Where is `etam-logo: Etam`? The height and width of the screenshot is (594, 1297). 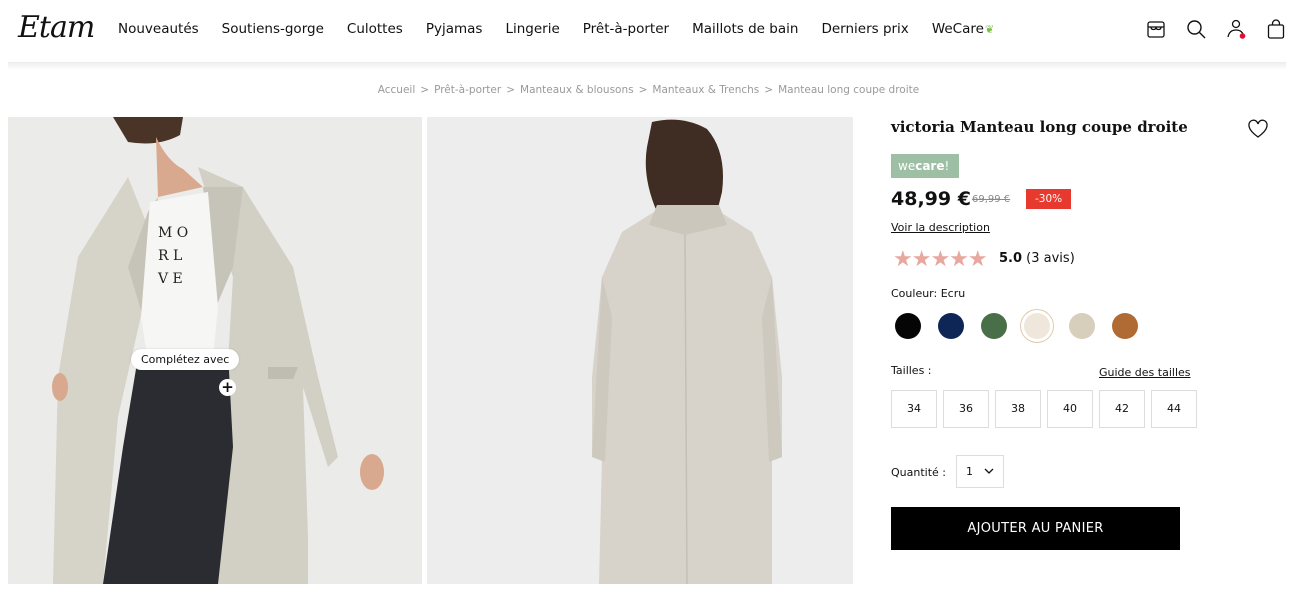
etam-logo: Etam is located at coordinates (56, 27).